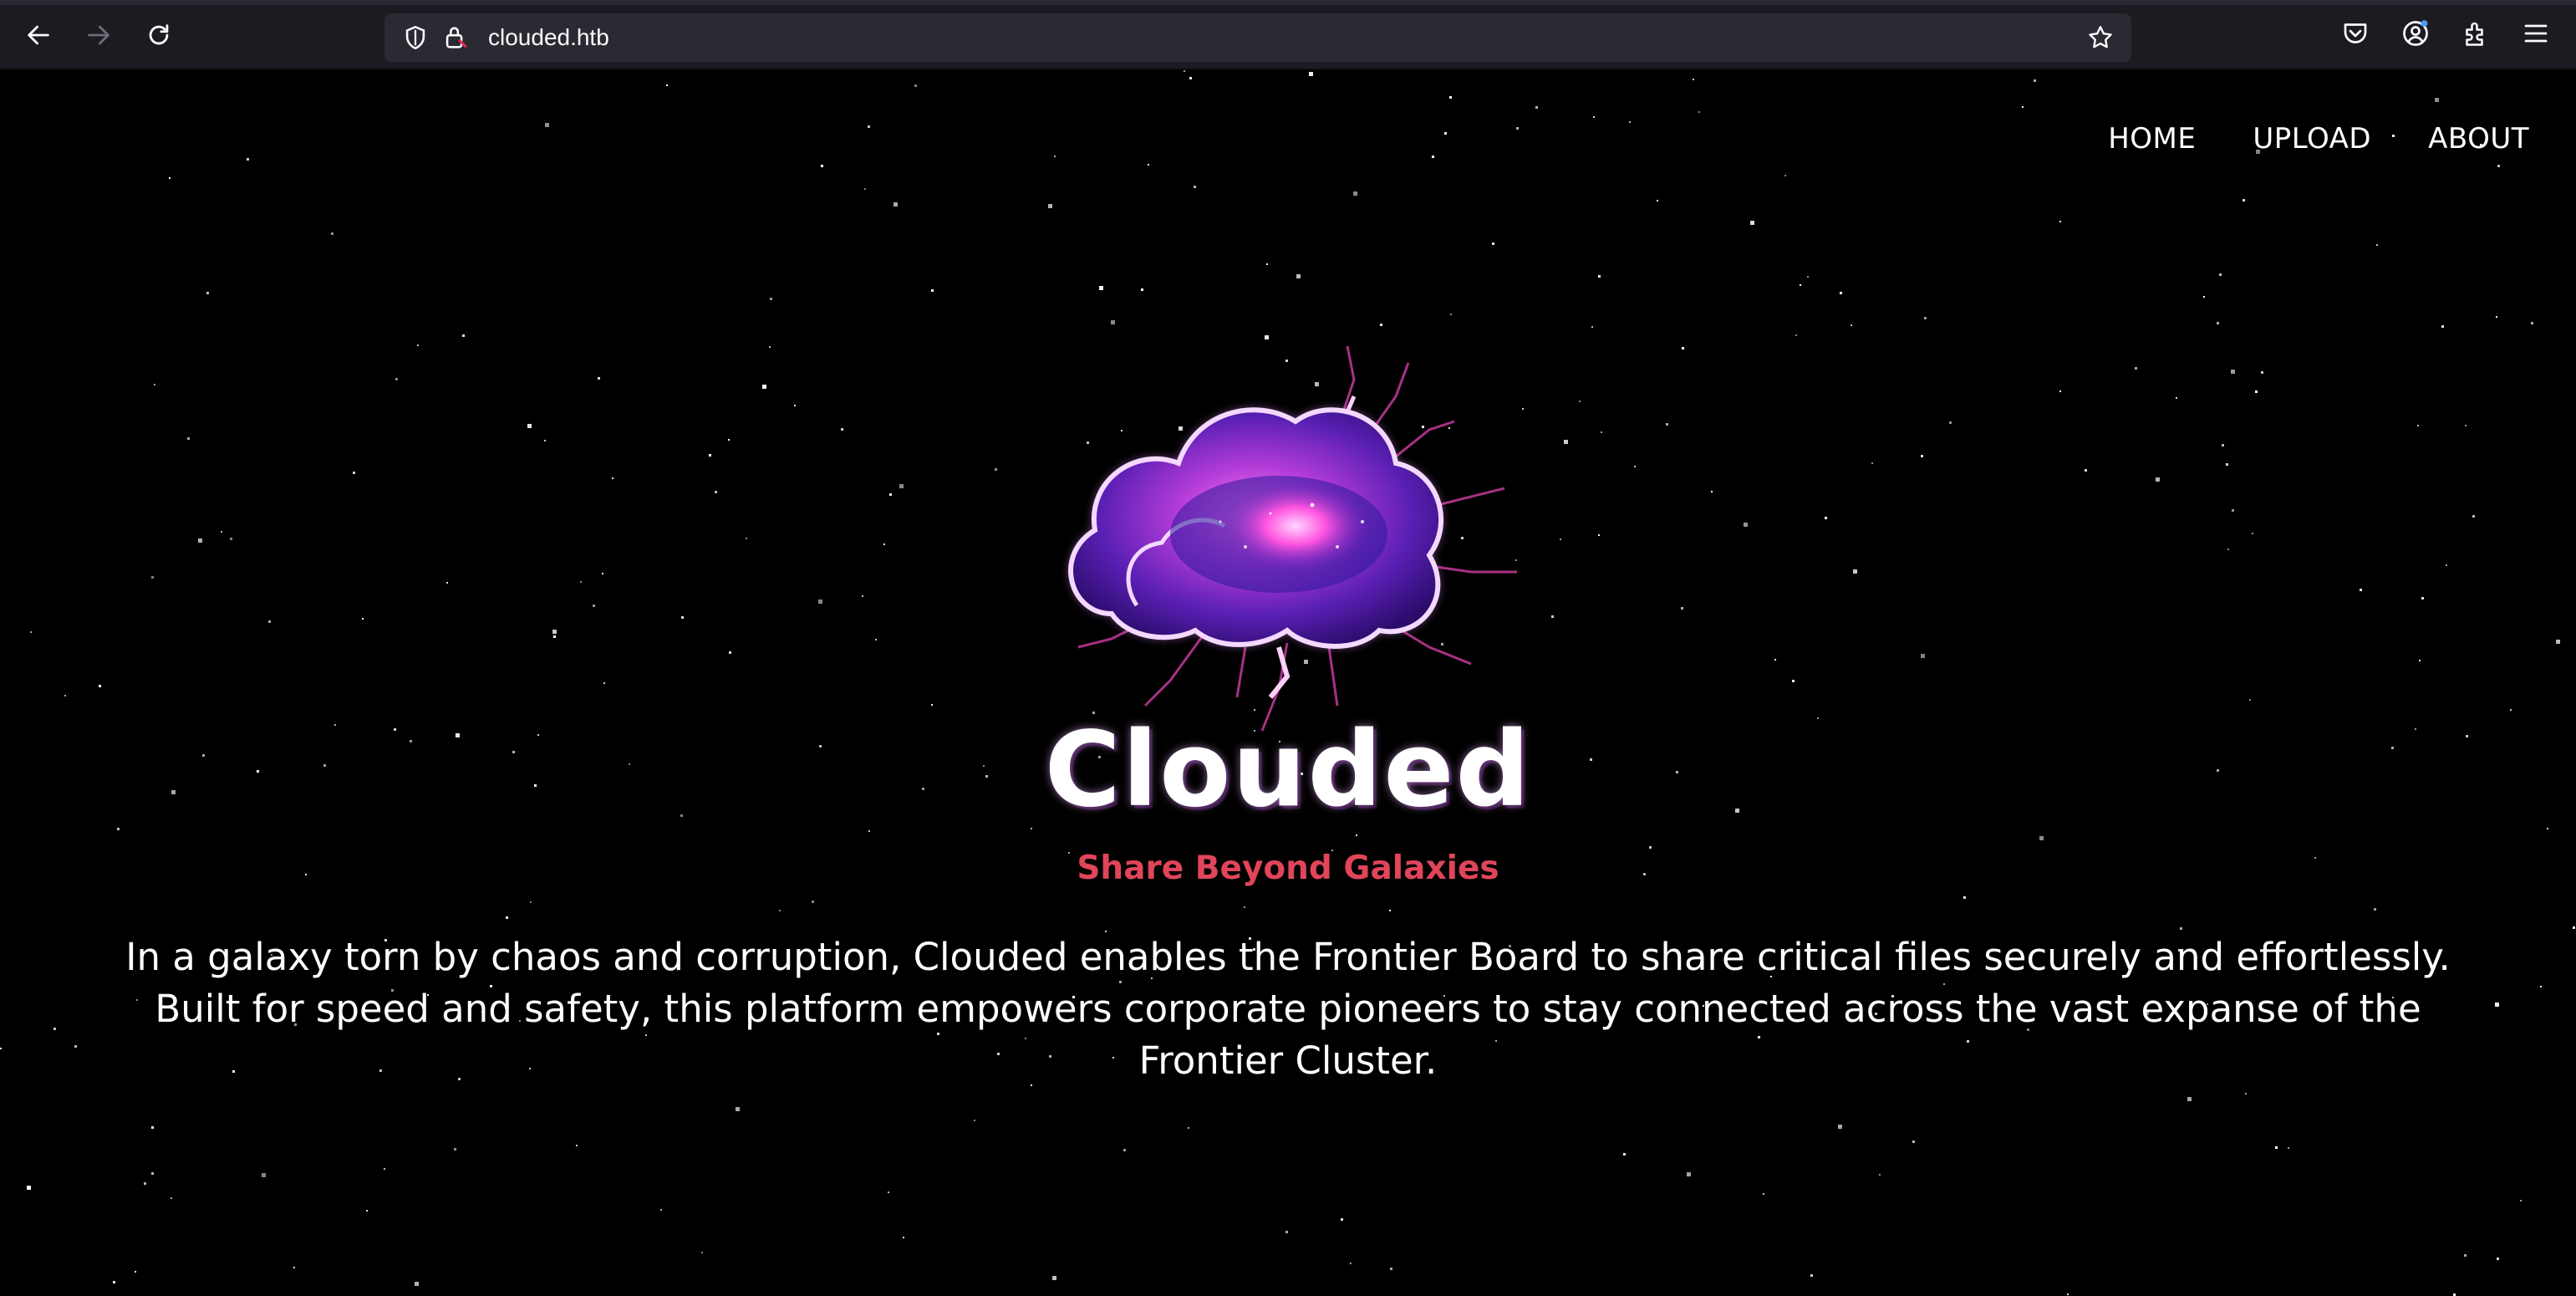 This screenshot has width=2576, height=1296. Describe the element at coordinates (415, 37) in the screenshot. I see `shield-icon` at that location.